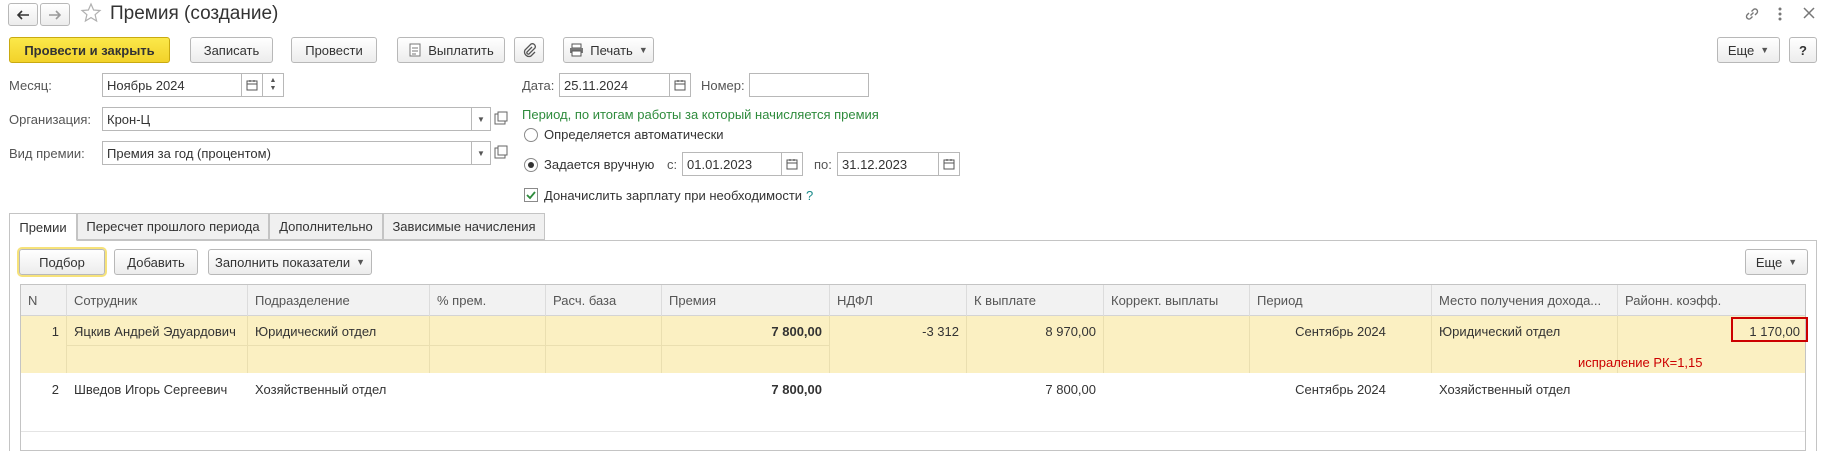  I want to click on back-button, so click(23, 14).